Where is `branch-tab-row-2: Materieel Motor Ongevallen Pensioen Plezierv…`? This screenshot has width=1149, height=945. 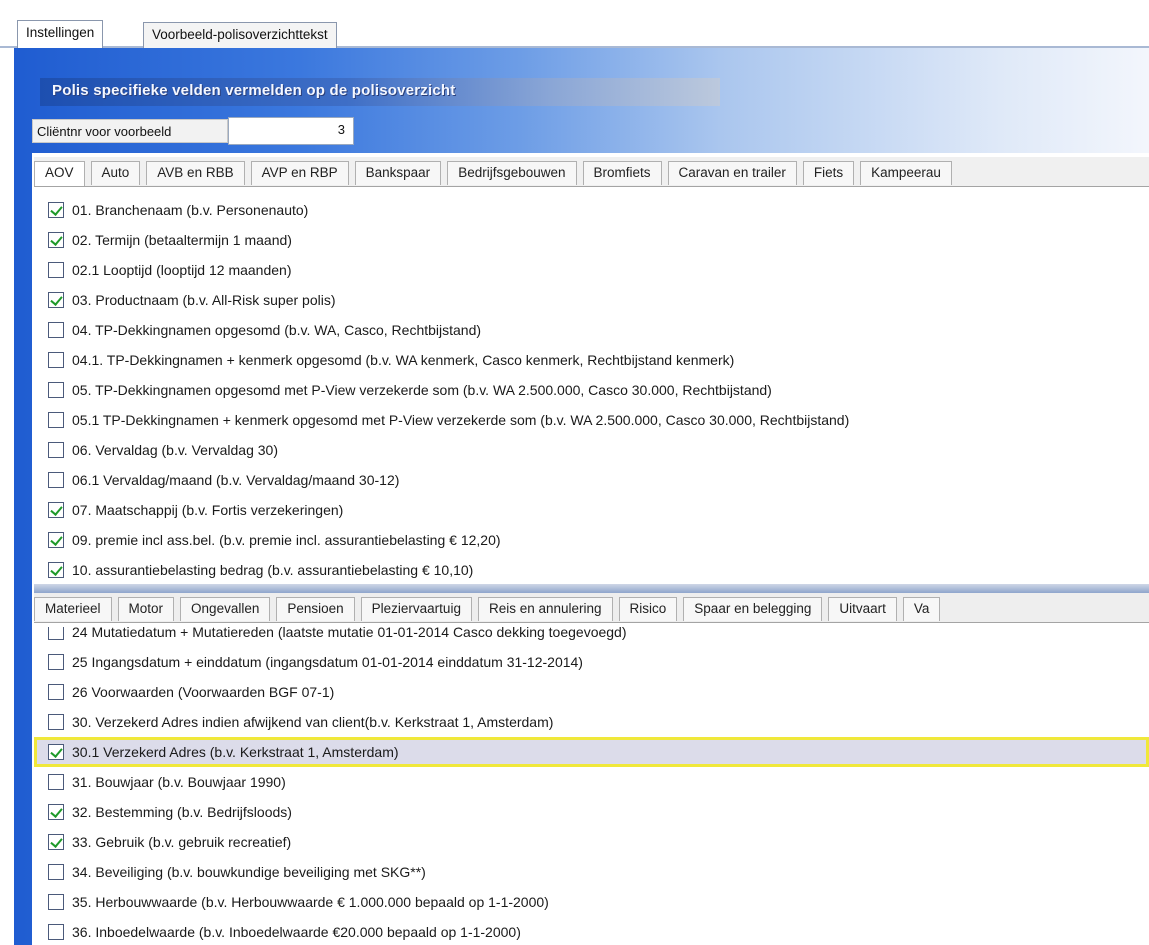
branch-tab-row-2: Materieel Motor Ongevallen Pensioen Plezierv… is located at coordinates (591, 608).